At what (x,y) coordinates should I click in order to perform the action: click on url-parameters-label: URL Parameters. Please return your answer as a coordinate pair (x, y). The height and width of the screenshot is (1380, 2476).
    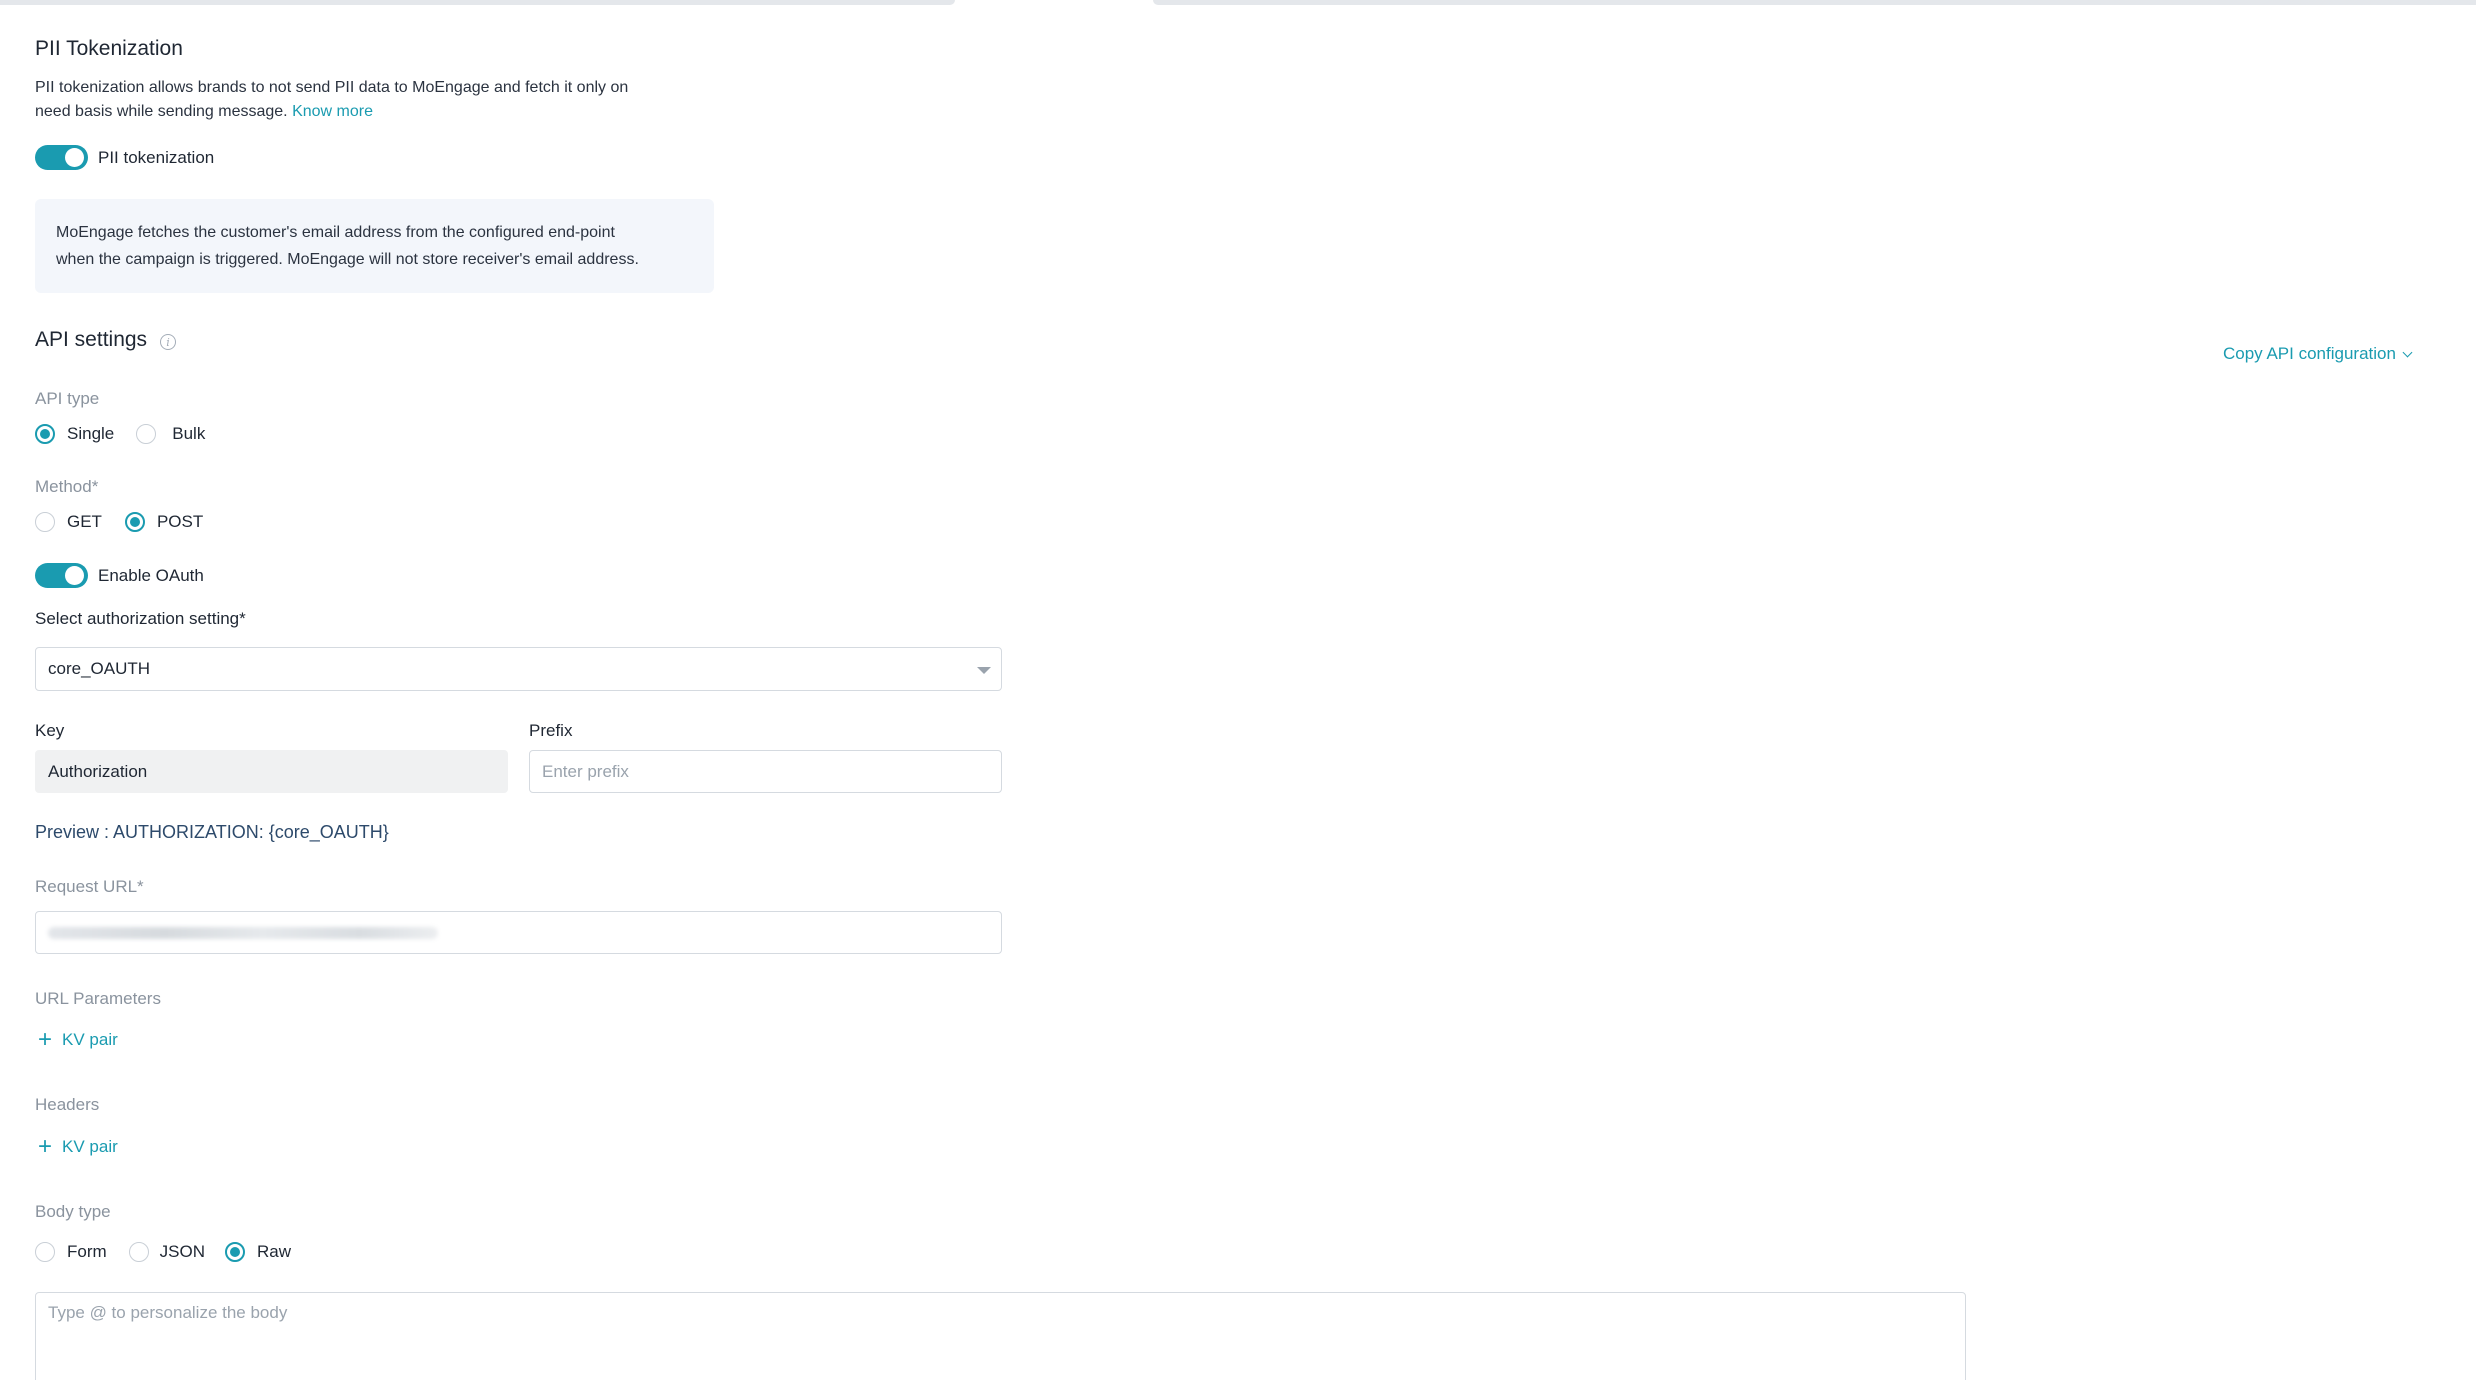
    Looking at the image, I should click on (98, 998).